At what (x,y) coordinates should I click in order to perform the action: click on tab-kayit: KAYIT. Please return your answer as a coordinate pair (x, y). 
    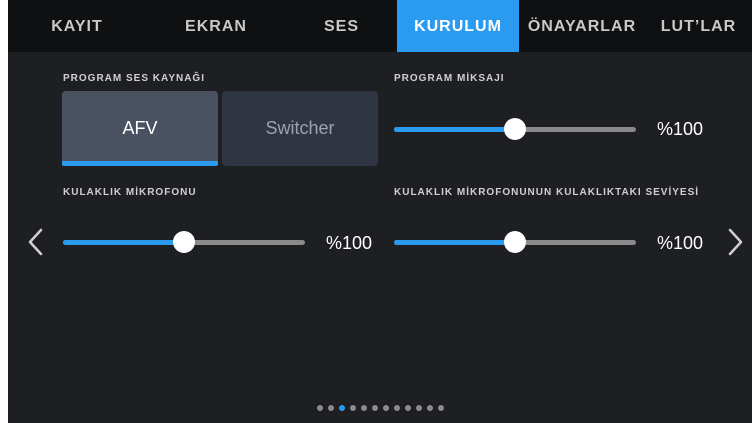
    Looking at the image, I should click on (77, 26).